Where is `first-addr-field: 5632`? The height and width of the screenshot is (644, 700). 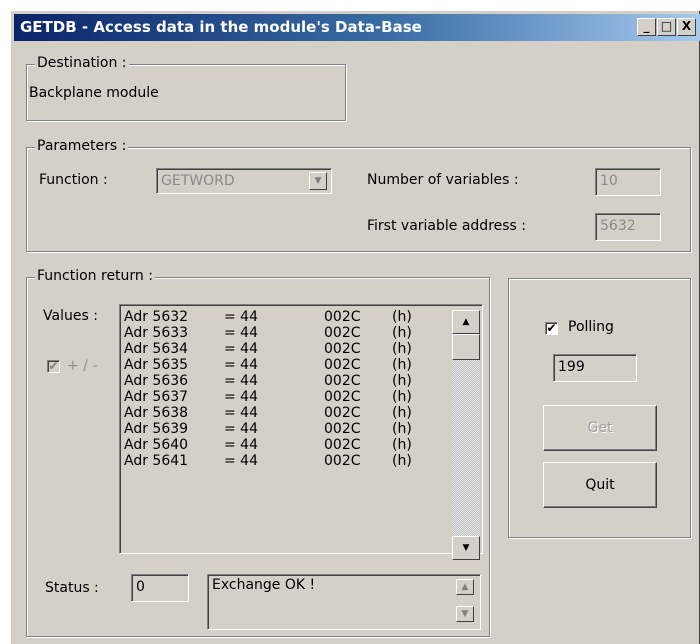
first-addr-field: 5632 is located at coordinates (628, 227).